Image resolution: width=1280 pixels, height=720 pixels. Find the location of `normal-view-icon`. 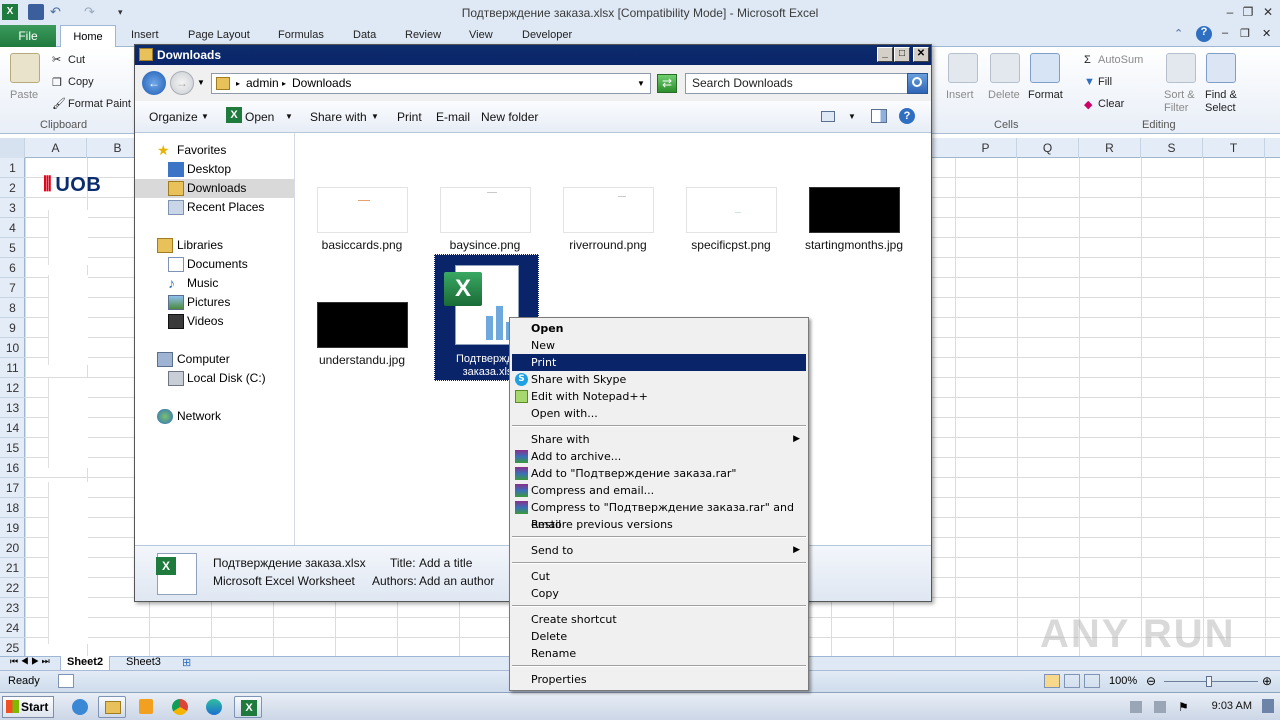

normal-view-icon is located at coordinates (1052, 681).